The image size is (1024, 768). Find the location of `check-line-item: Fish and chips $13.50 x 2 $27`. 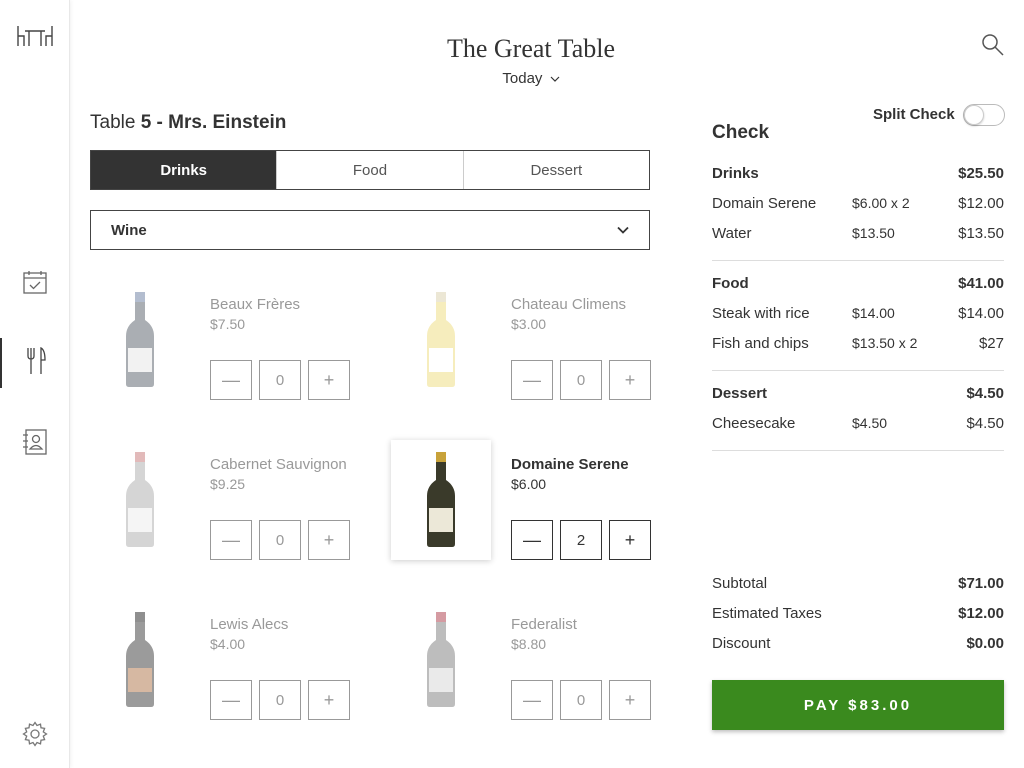

check-line-item: Fish and chips $13.50 x 2 $27 is located at coordinates (858, 345).